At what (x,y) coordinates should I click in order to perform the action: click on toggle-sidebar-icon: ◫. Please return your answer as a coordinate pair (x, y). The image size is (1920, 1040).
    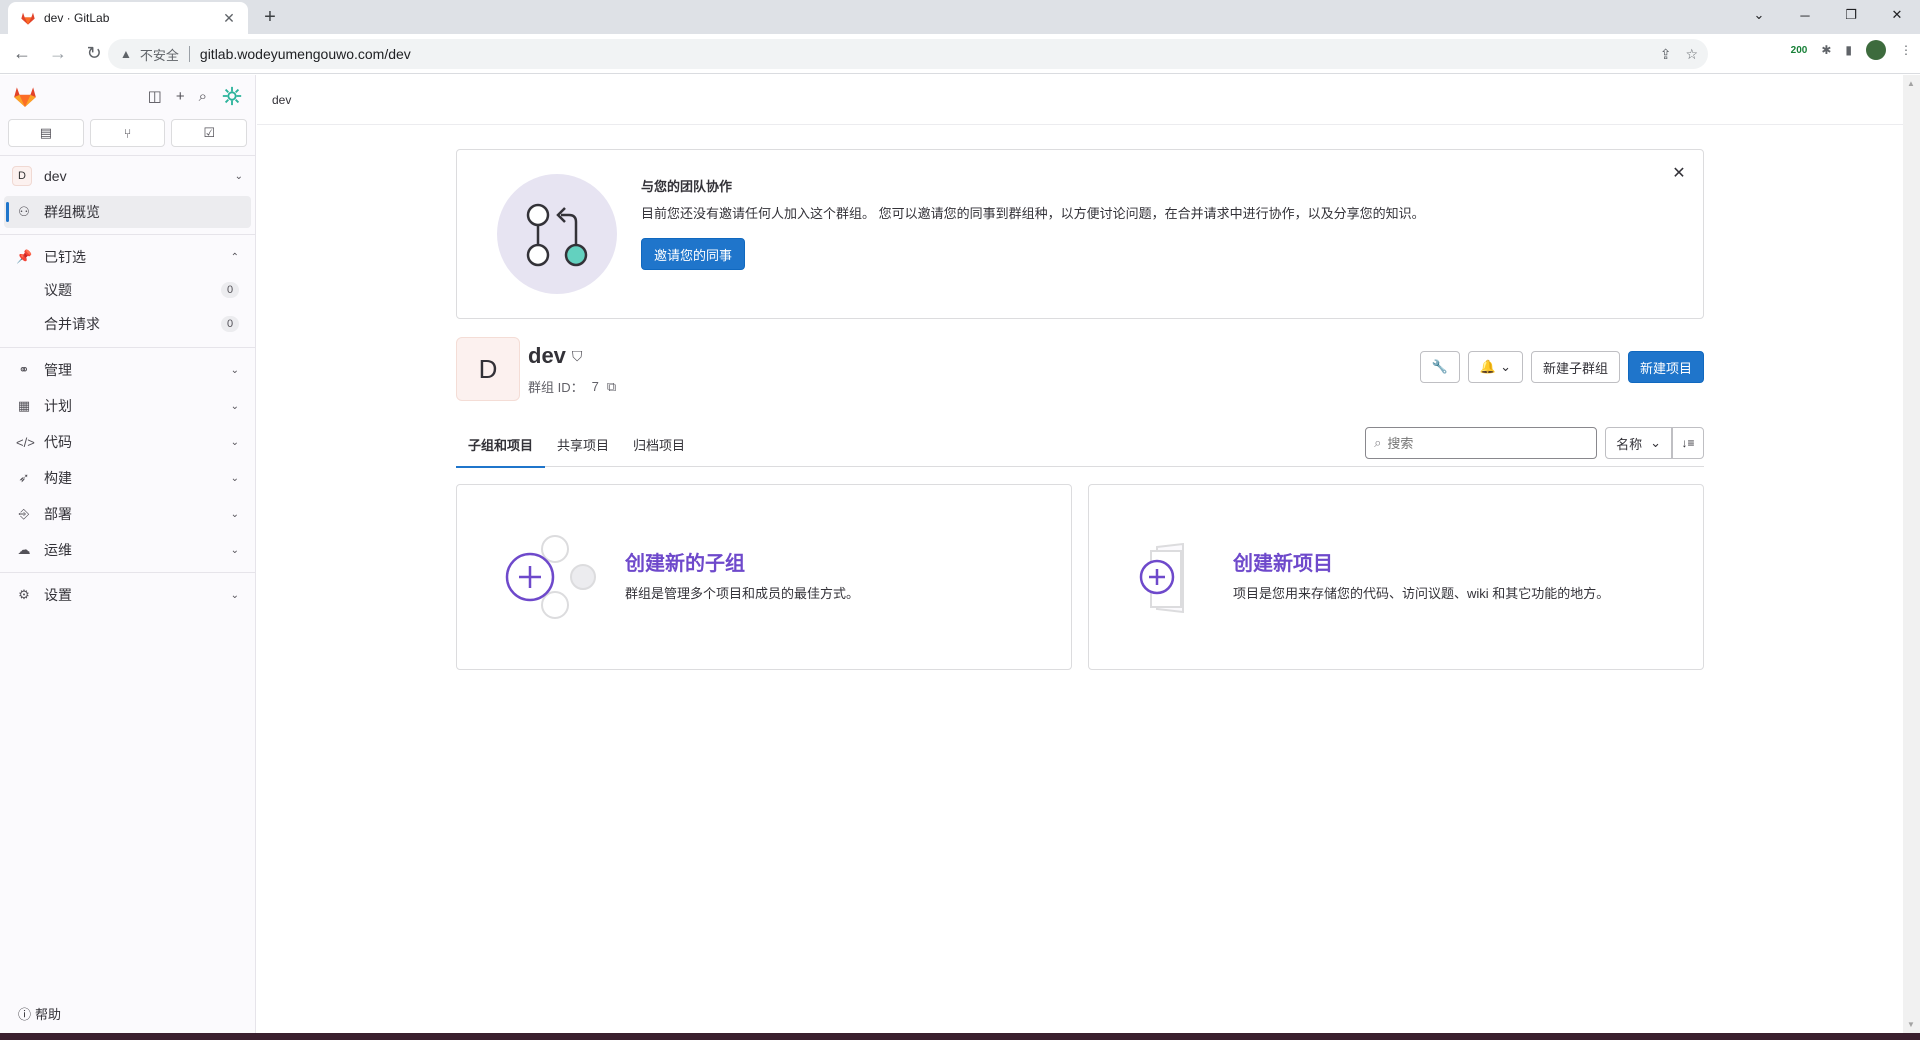
    Looking at the image, I should click on (155, 96).